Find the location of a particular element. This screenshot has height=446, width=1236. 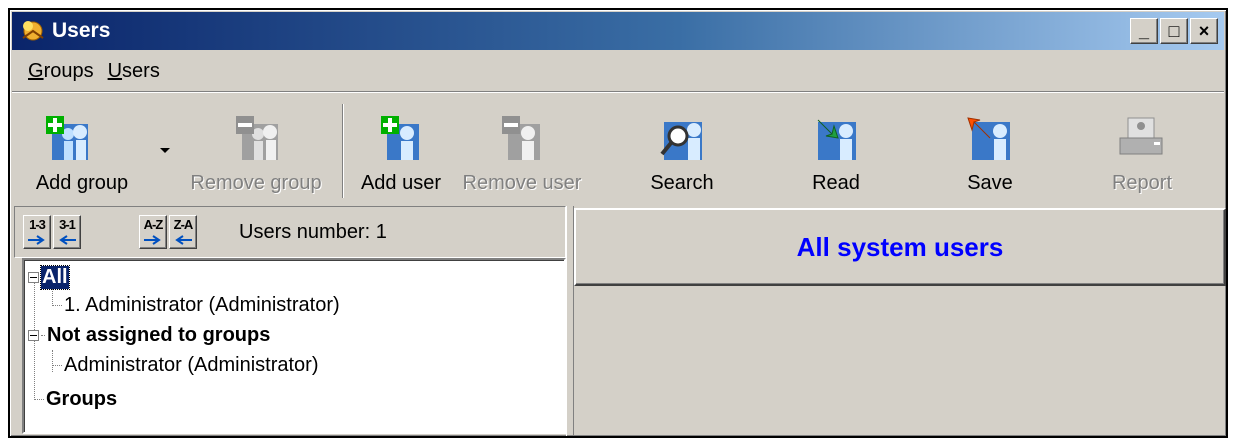

menu-groups: Groups is located at coordinates (61, 71).